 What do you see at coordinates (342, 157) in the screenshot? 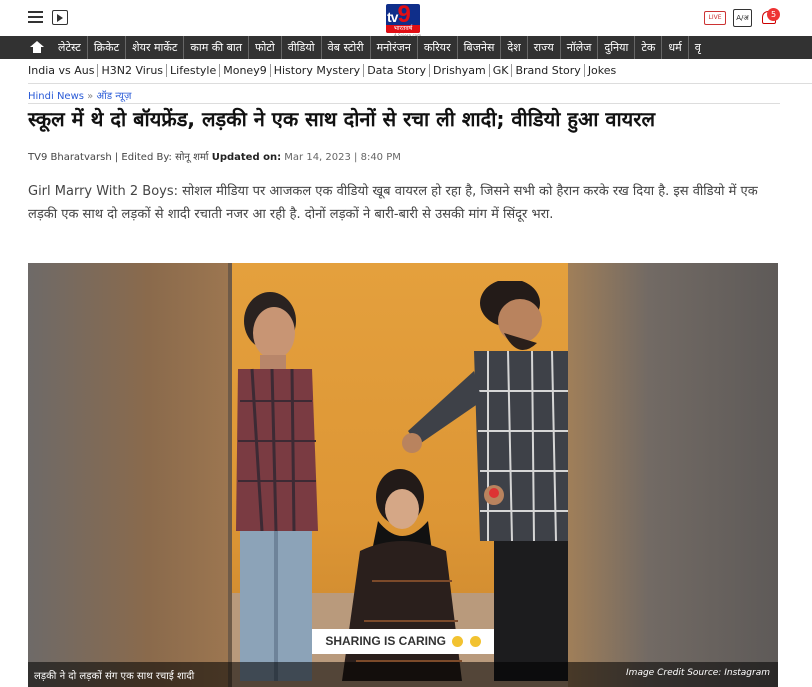
I see `byline-date: Mar 14, 2023 | 8:40 PM` at bounding box center [342, 157].